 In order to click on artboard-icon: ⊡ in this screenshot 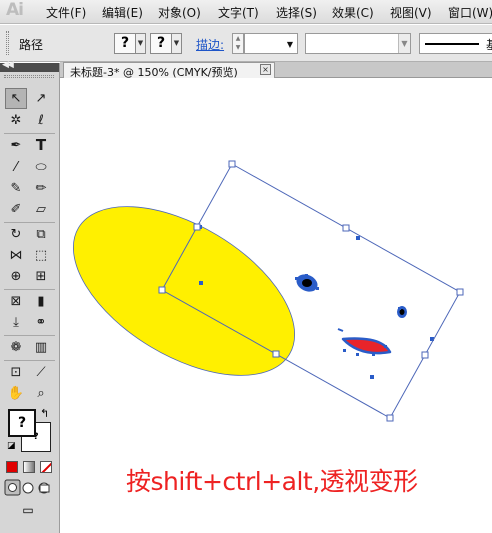, I will do `click(16, 372)`.